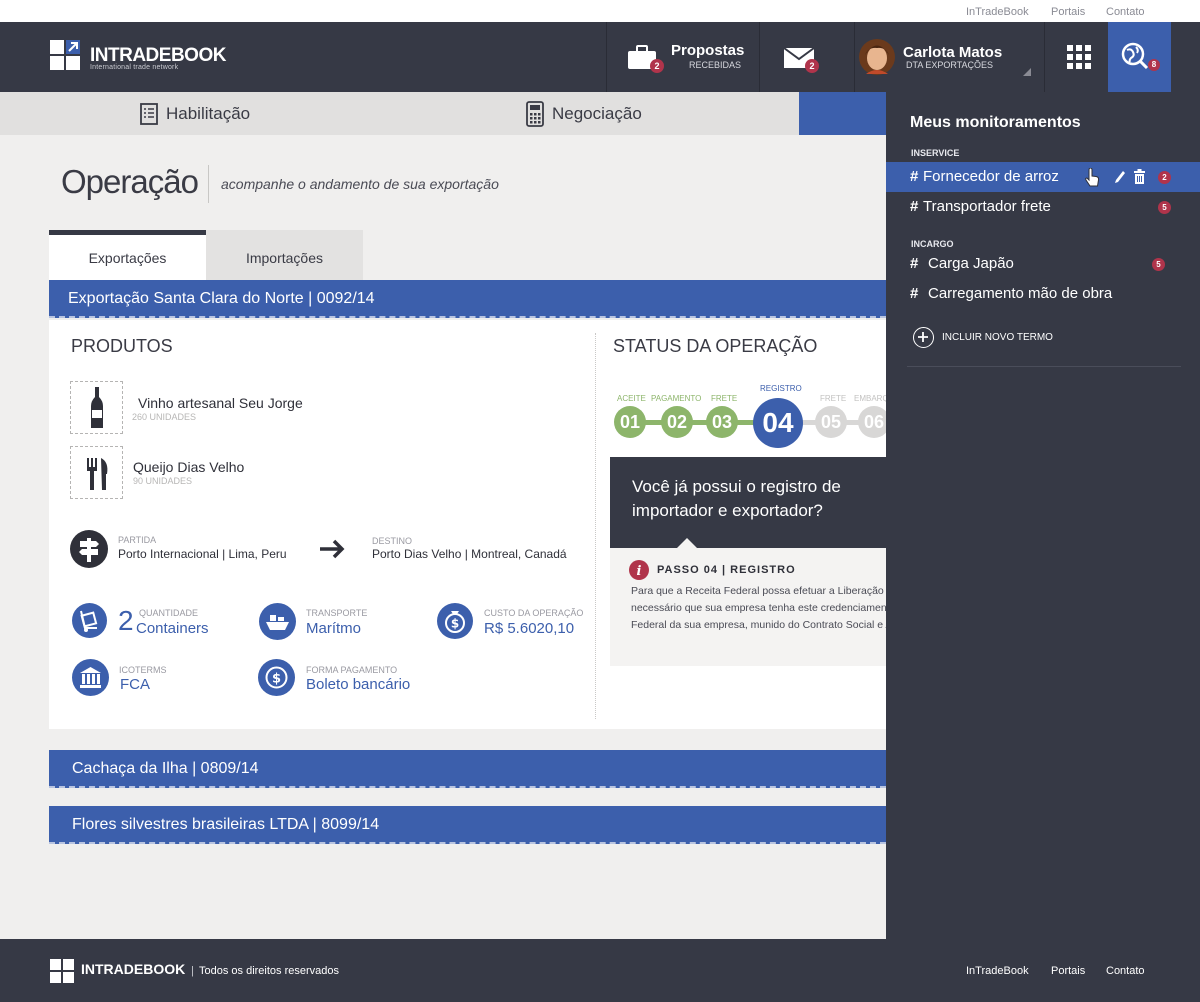 This screenshot has width=1200, height=1002. Describe the element at coordinates (1068, 971) in the screenshot. I see `footer-link-portais: Portais` at that location.